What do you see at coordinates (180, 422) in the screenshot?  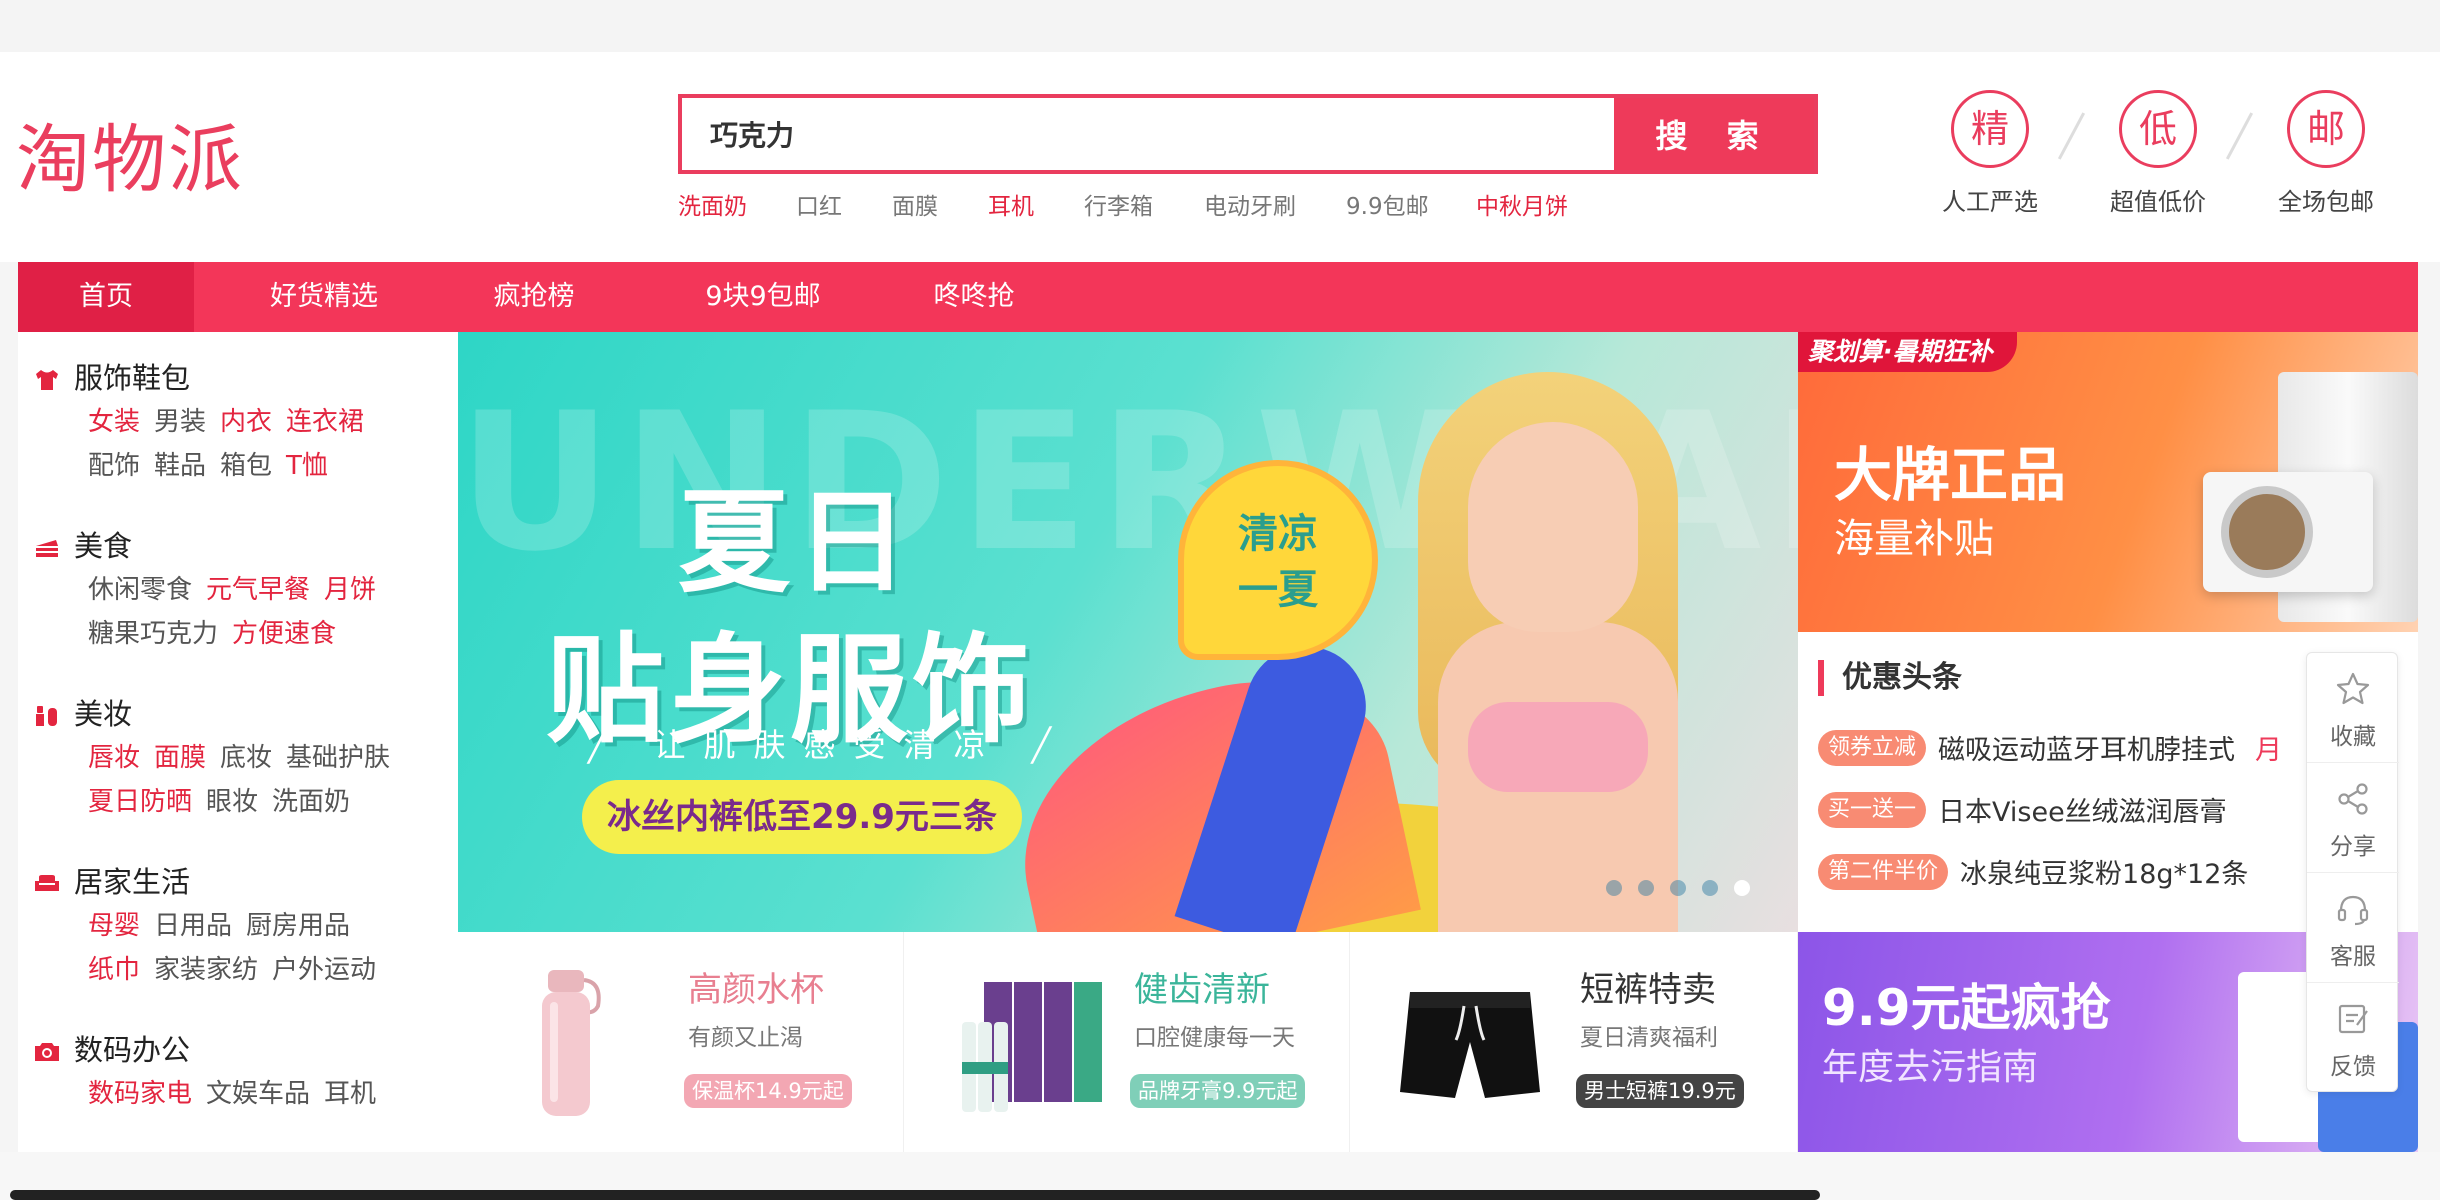 I see `category-link: 男装` at bounding box center [180, 422].